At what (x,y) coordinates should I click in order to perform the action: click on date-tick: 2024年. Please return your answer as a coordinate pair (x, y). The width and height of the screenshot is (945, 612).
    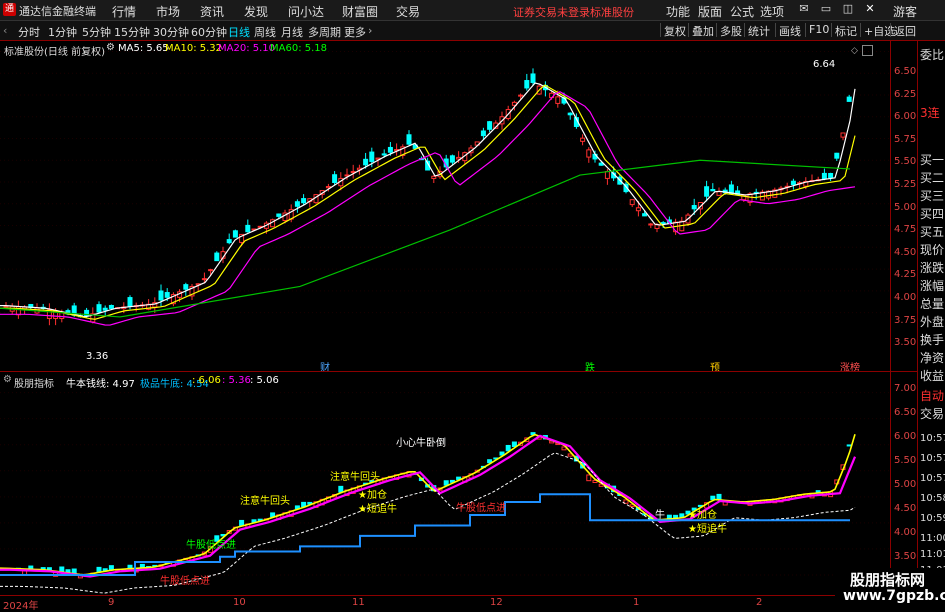
    Looking at the image, I should click on (21, 606).